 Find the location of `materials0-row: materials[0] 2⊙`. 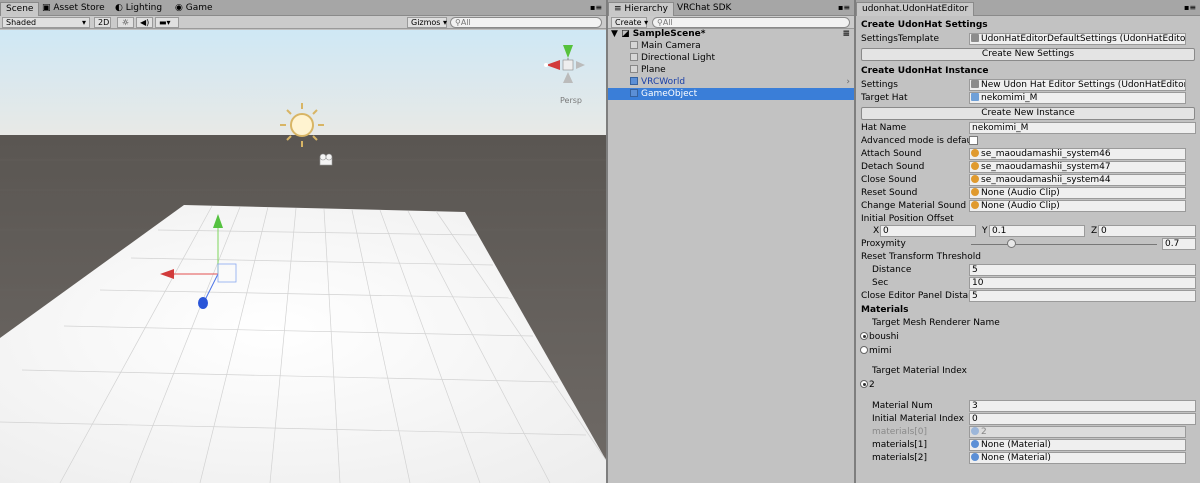

materials0-row: materials[0] 2⊙ is located at coordinates (1029, 432).